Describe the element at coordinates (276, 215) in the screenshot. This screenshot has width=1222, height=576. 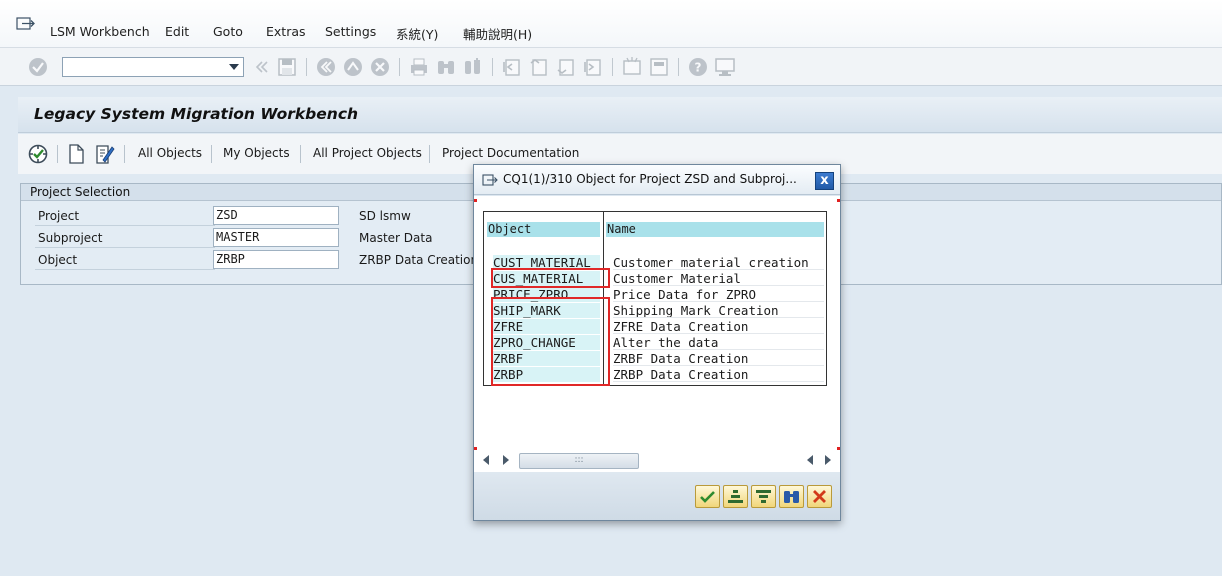
I see `project-field: ZSD` at that location.